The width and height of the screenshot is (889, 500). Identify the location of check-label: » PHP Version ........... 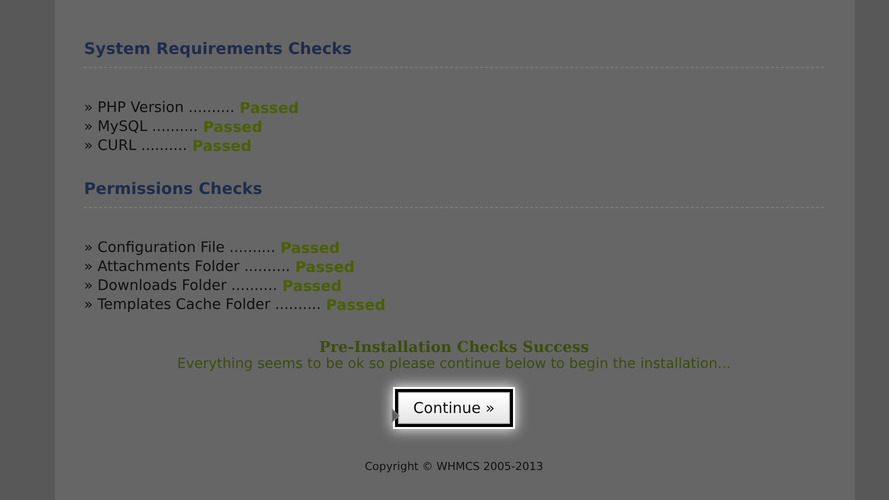
(159, 108).